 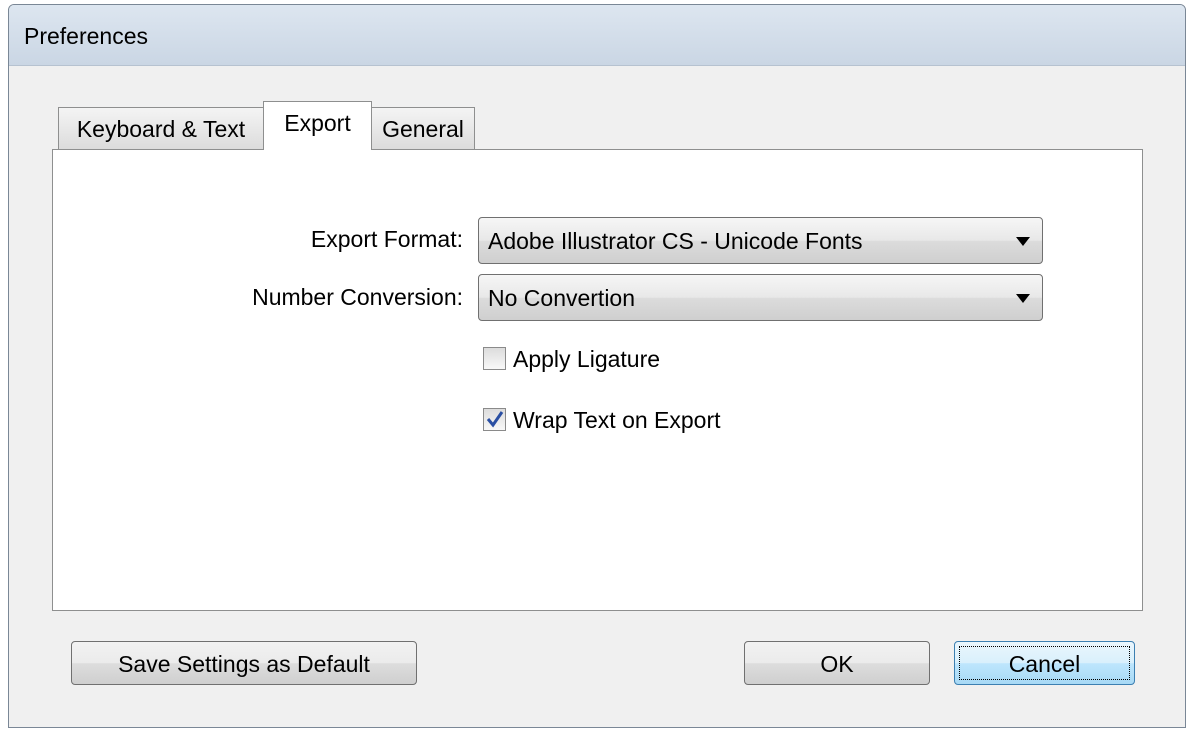 What do you see at coordinates (586, 359) in the screenshot?
I see `apply-ligature-label: Apply Ligature` at bounding box center [586, 359].